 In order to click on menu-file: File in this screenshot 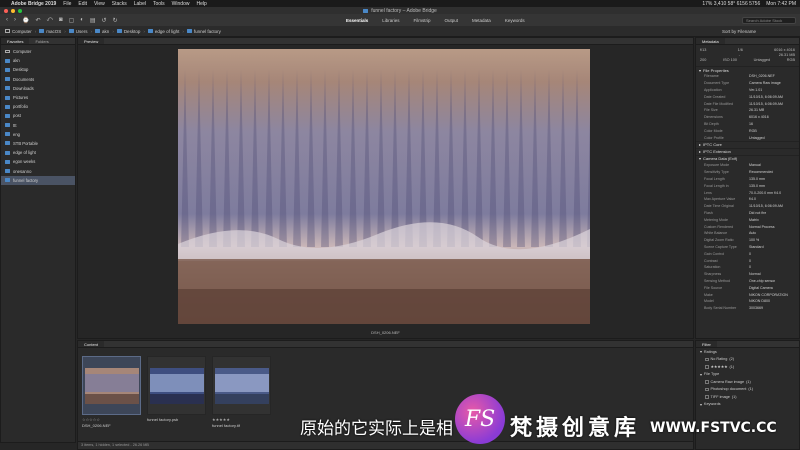, I will do `click(67, 4)`.